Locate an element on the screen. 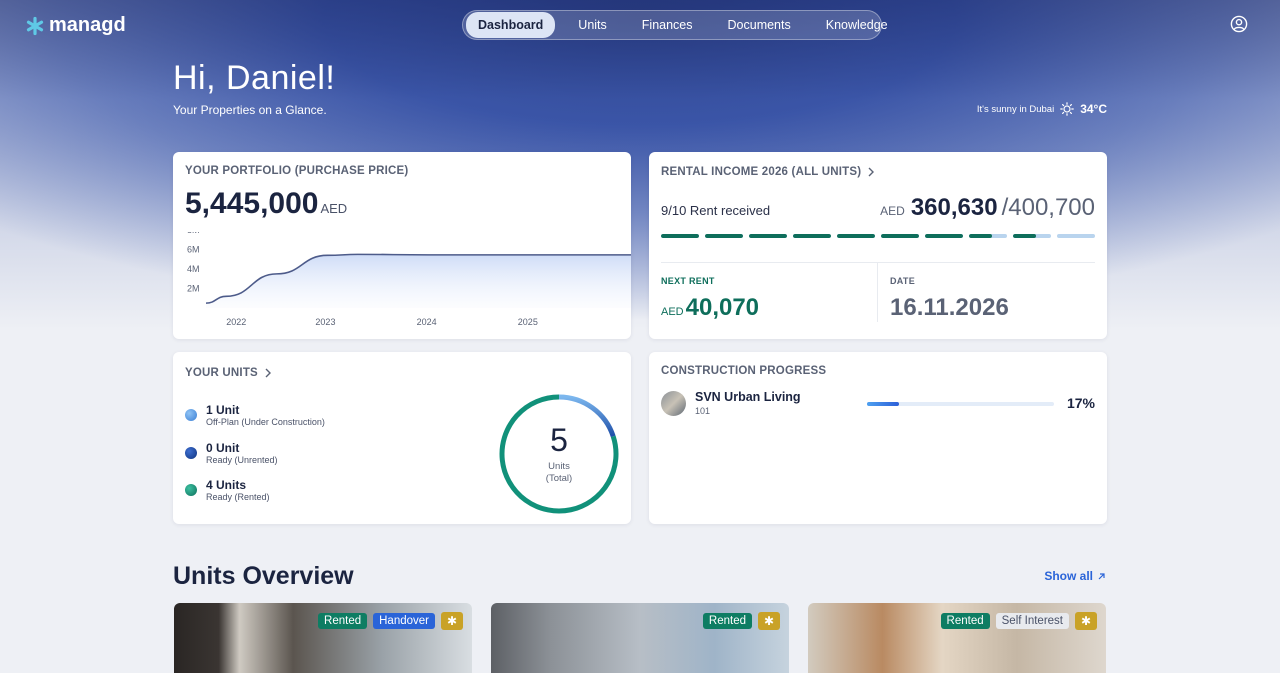 The image size is (1280, 673). nav-documents: Documents is located at coordinates (759, 25).